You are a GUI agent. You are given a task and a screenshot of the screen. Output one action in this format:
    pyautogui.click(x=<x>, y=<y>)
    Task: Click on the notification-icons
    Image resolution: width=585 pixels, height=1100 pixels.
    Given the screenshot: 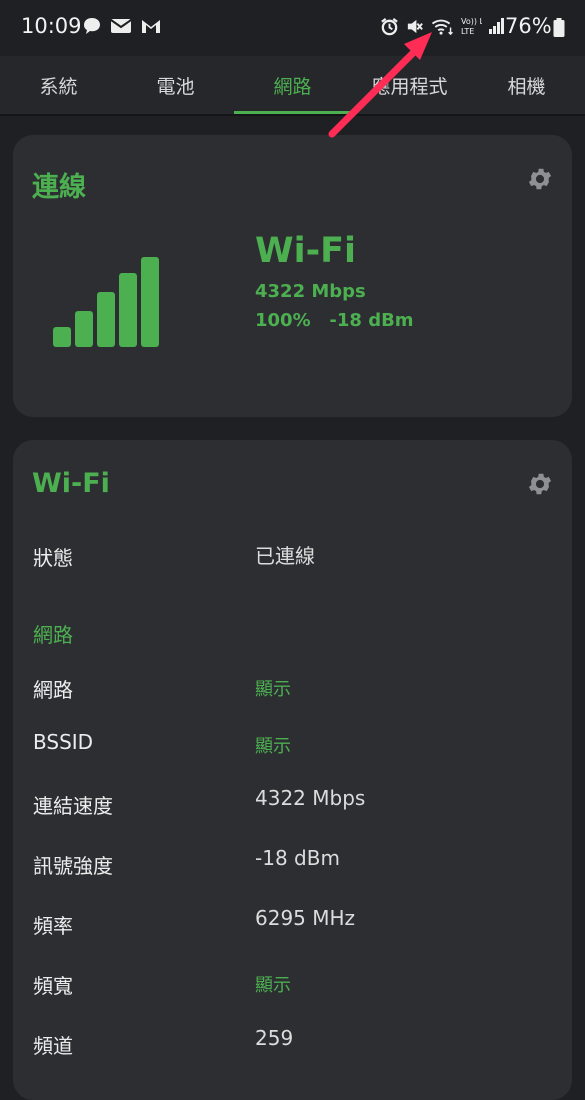 What is the action you would take?
    pyautogui.click(x=122, y=26)
    